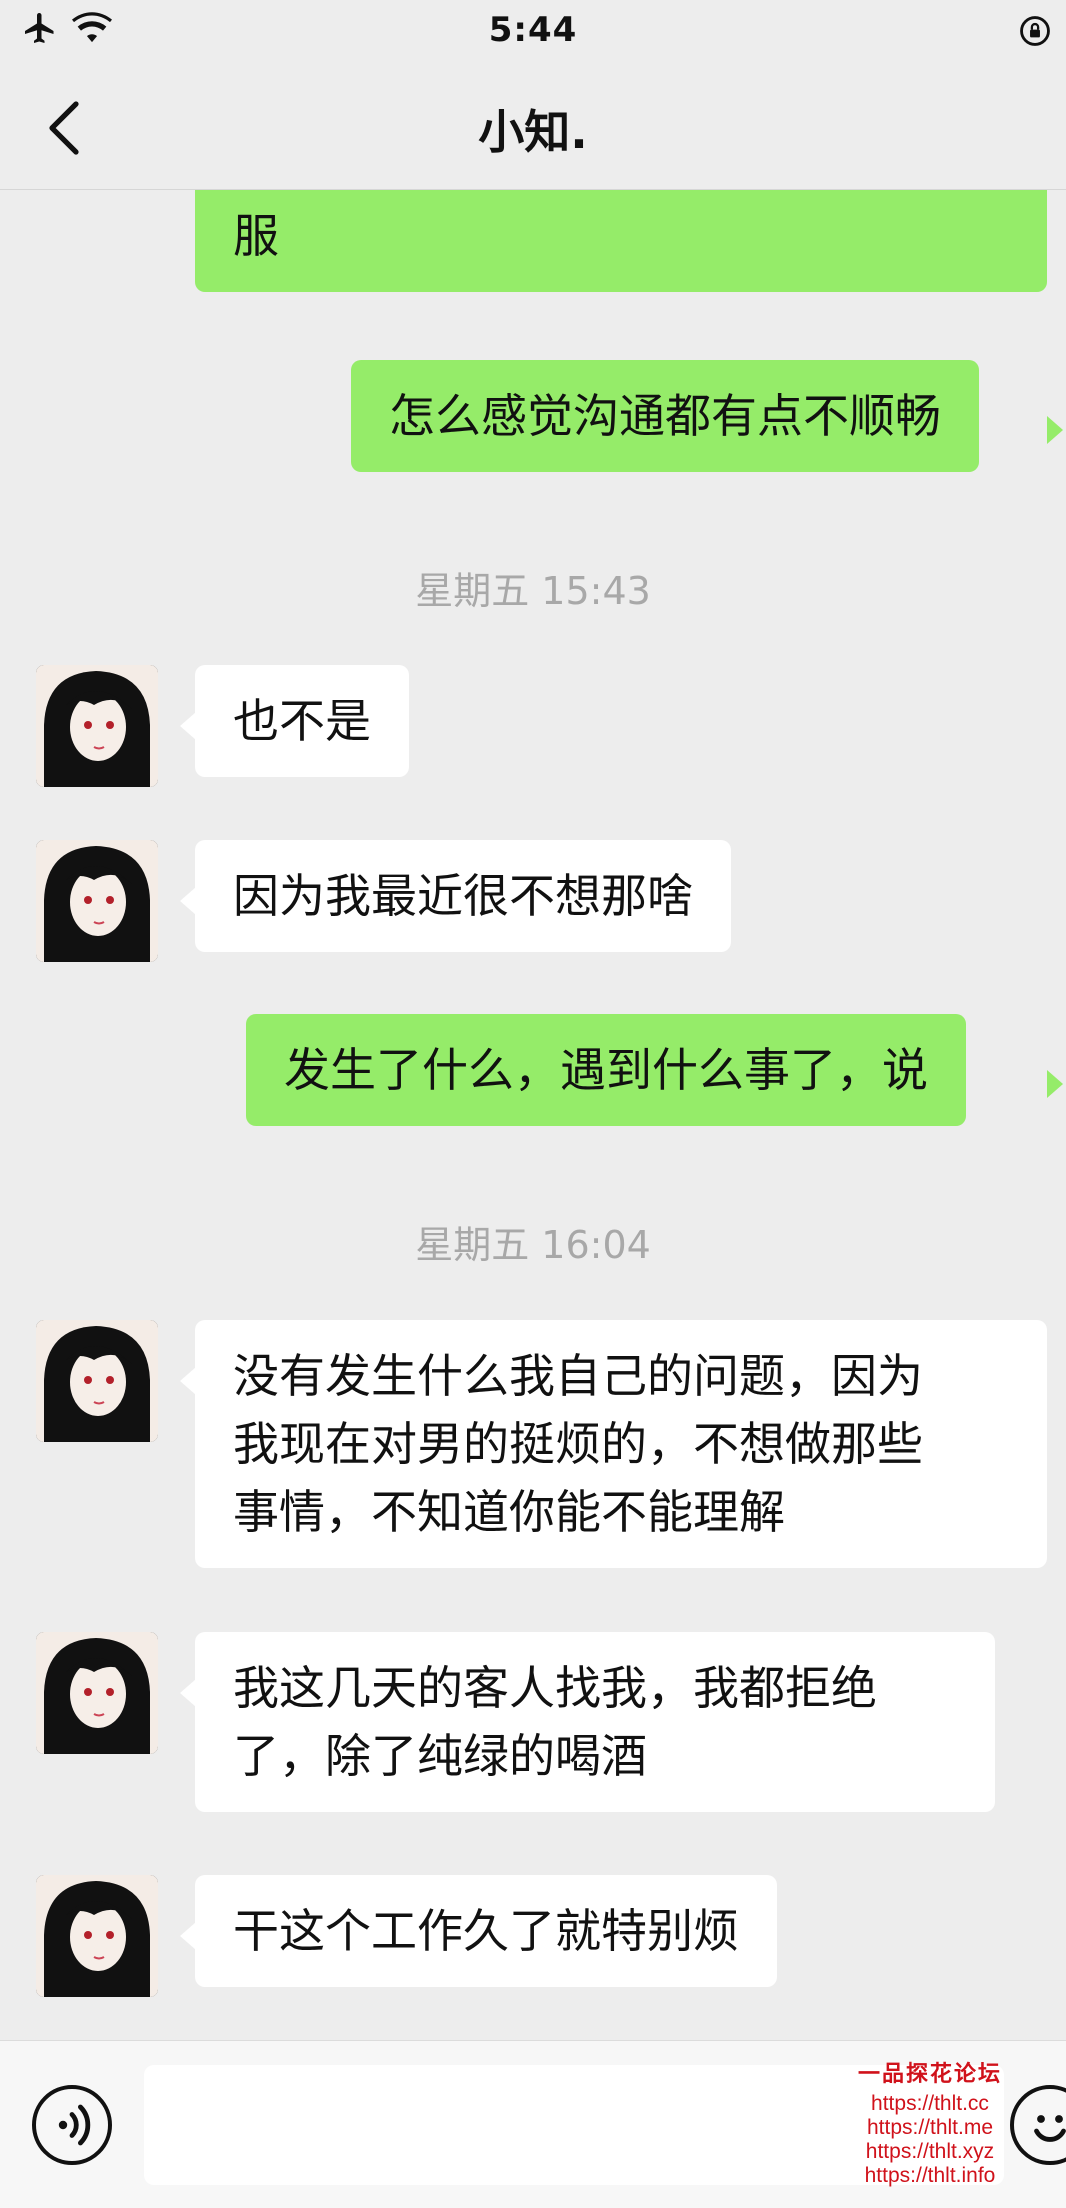 Image resolution: width=1066 pixels, height=2208 pixels. I want to click on voice-button, so click(72, 2125).